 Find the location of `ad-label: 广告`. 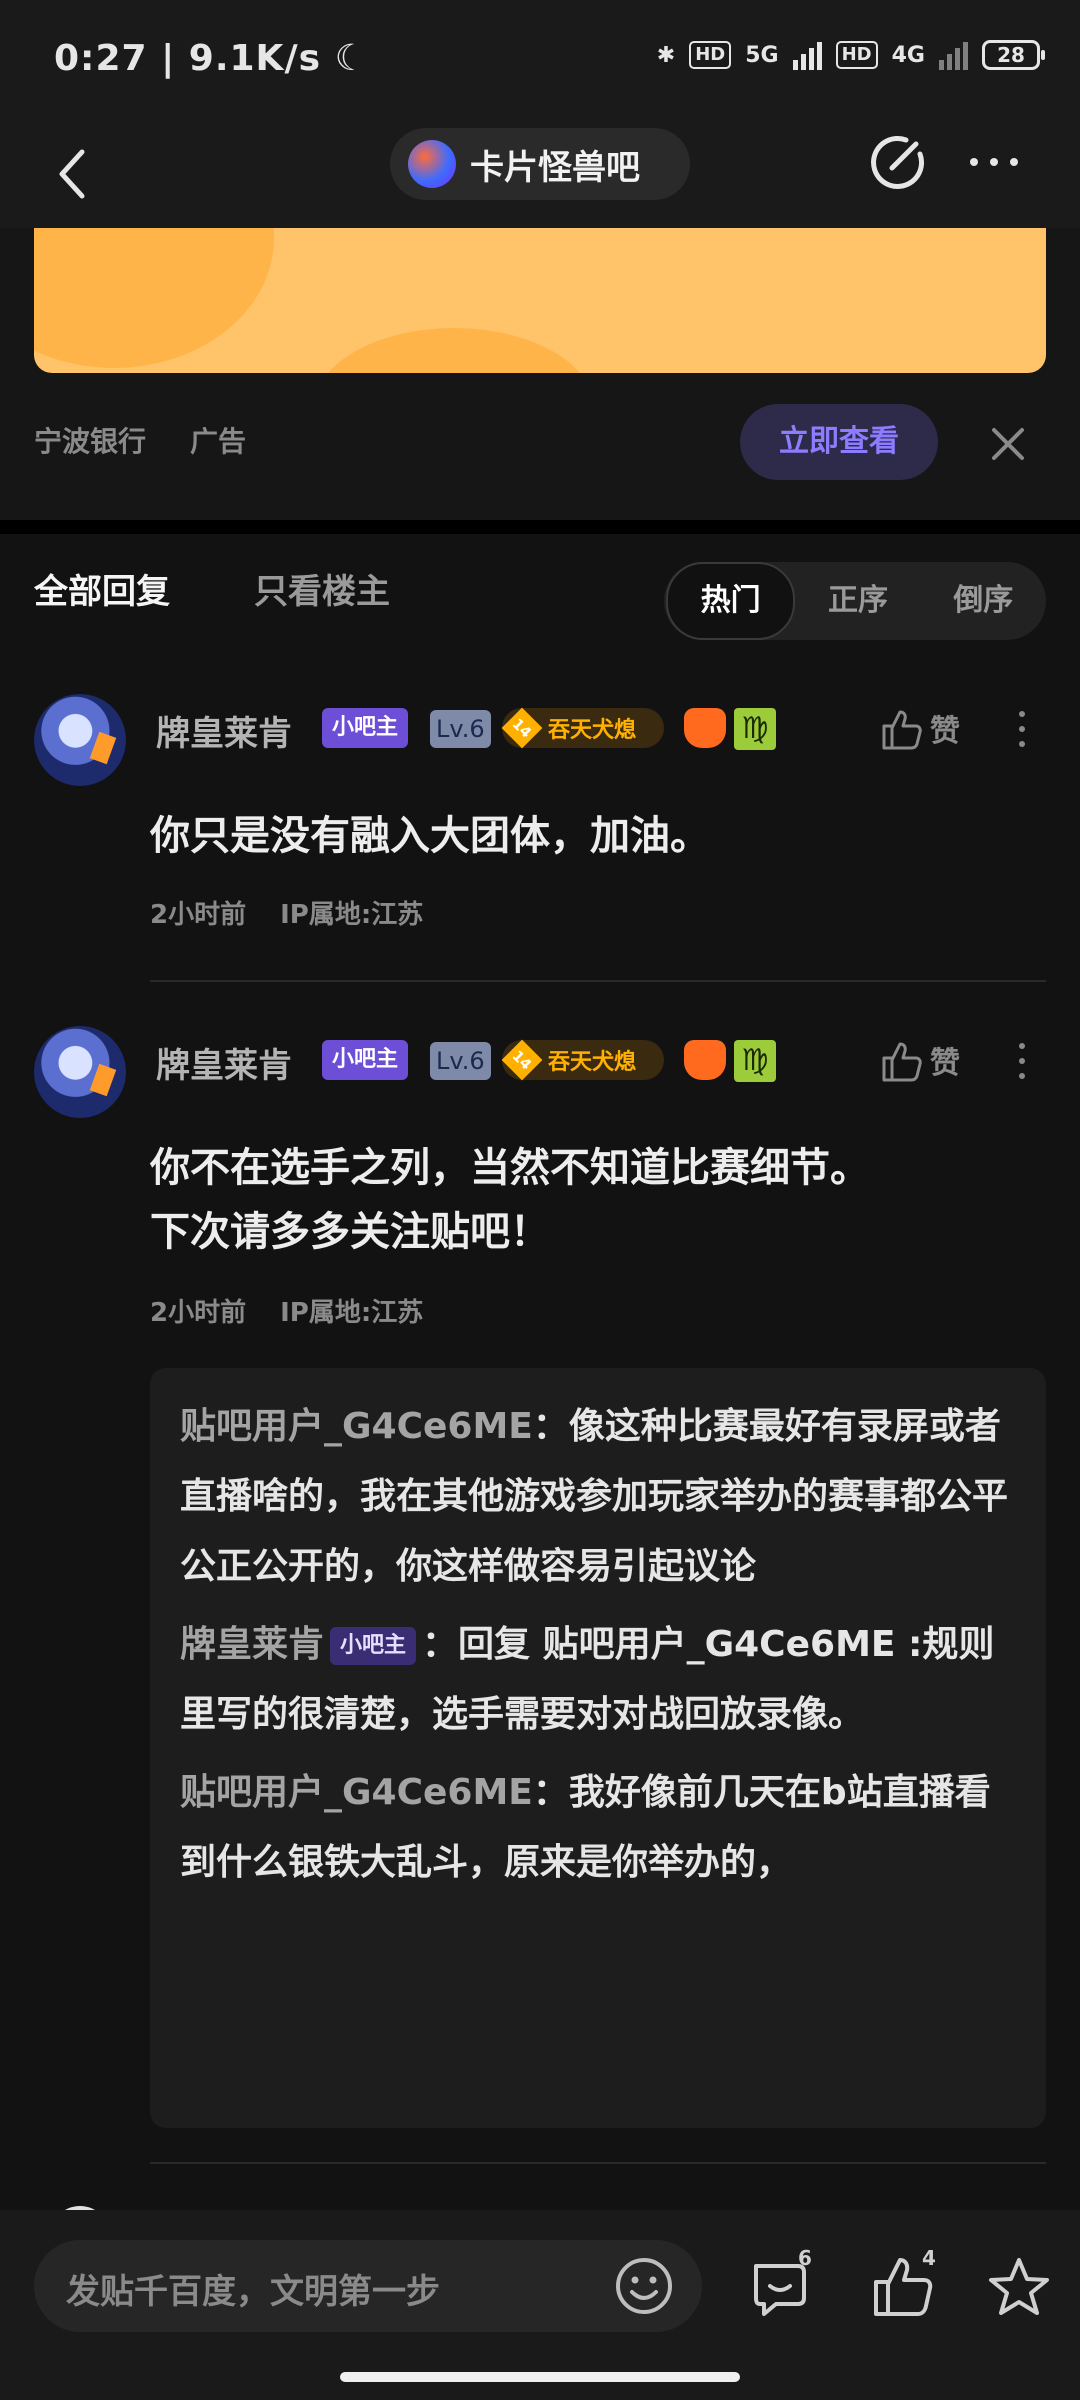

ad-label: 广告 is located at coordinates (218, 441).